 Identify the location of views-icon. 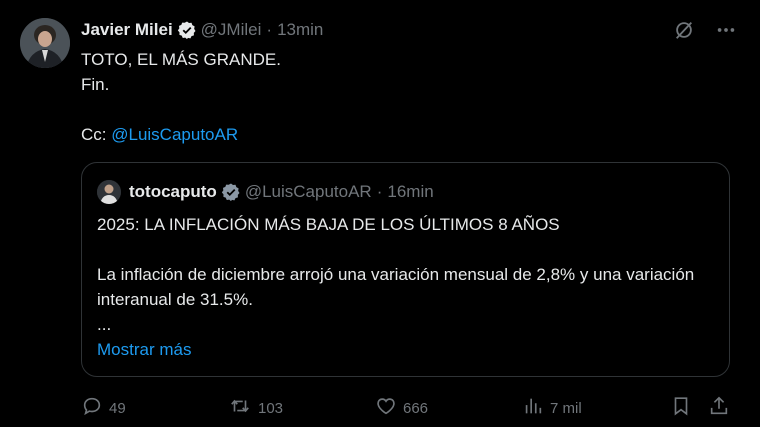
(536, 408).